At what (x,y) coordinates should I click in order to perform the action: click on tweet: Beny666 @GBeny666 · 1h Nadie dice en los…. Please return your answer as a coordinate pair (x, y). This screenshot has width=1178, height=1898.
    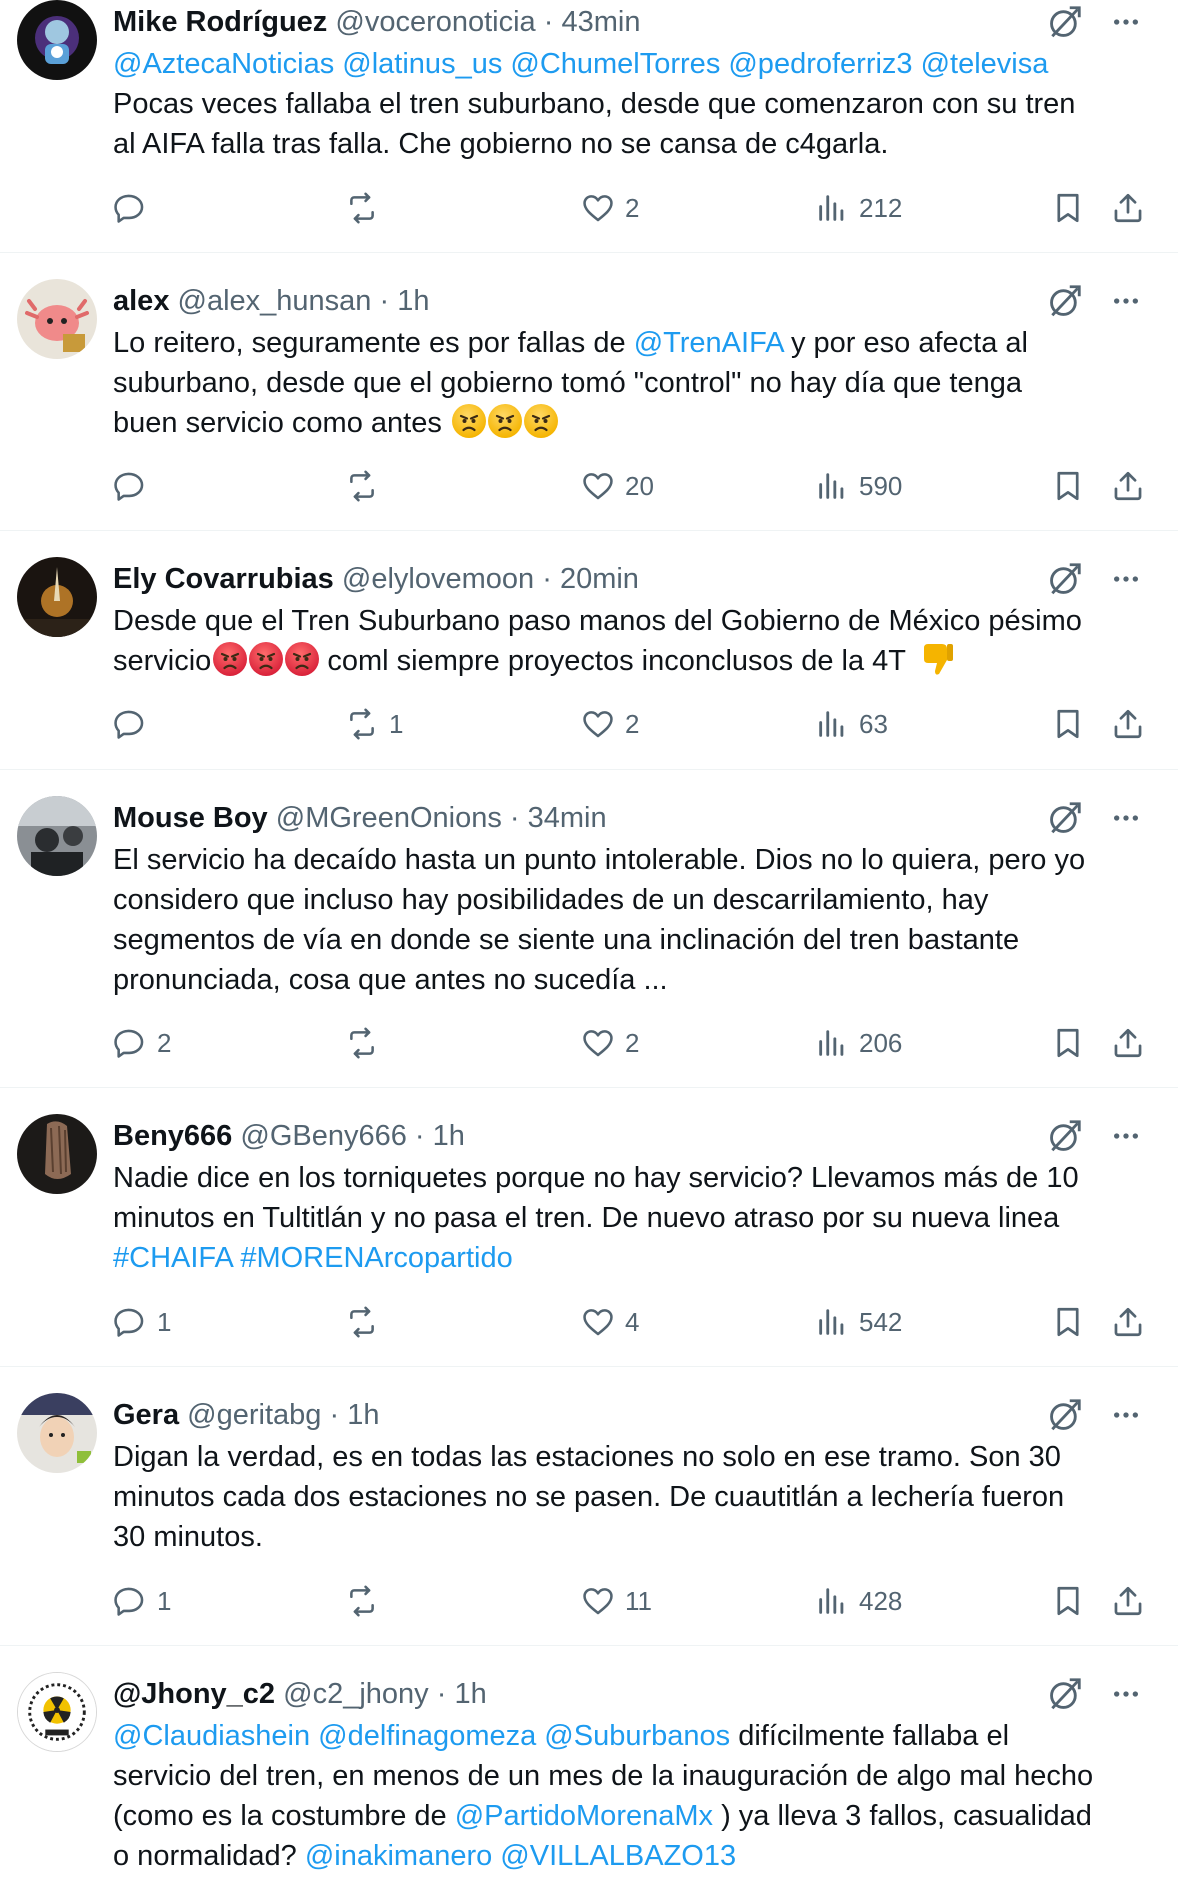
    Looking at the image, I should click on (589, 1227).